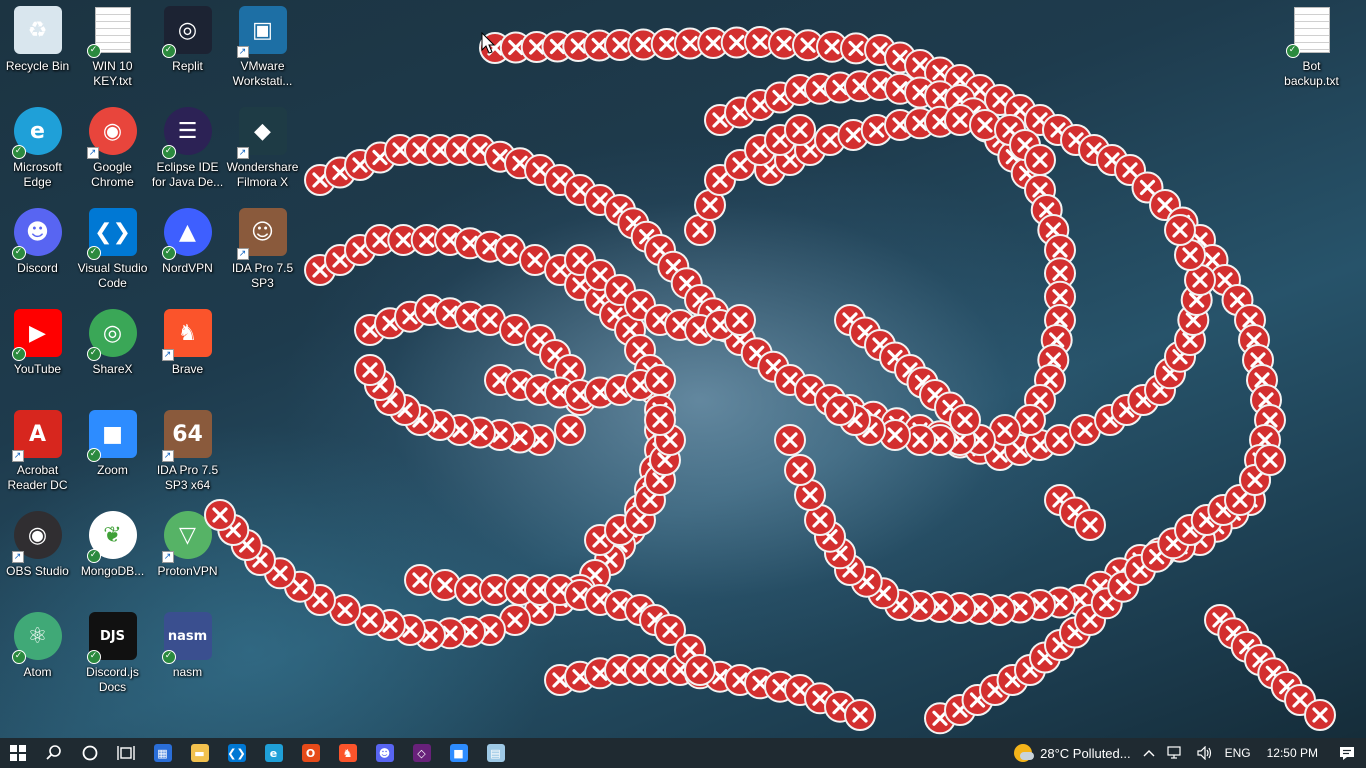 The image size is (1366, 768). I want to click on taskbar-app-office: O, so click(310, 753).